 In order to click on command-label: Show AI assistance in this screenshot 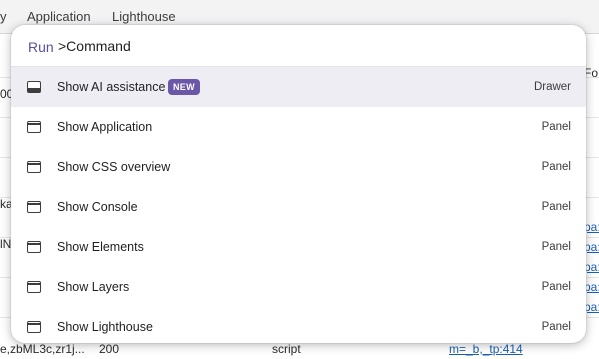, I will do `click(111, 87)`.